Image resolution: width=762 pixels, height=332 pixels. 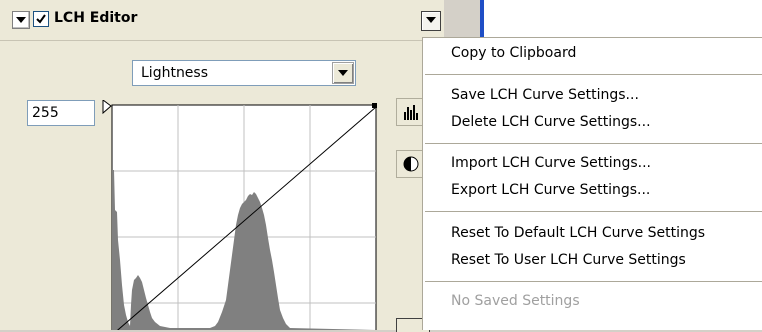 What do you see at coordinates (175, 73) in the screenshot?
I see `channel-dropdown-value: Lightness` at bounding box center [175, 73].